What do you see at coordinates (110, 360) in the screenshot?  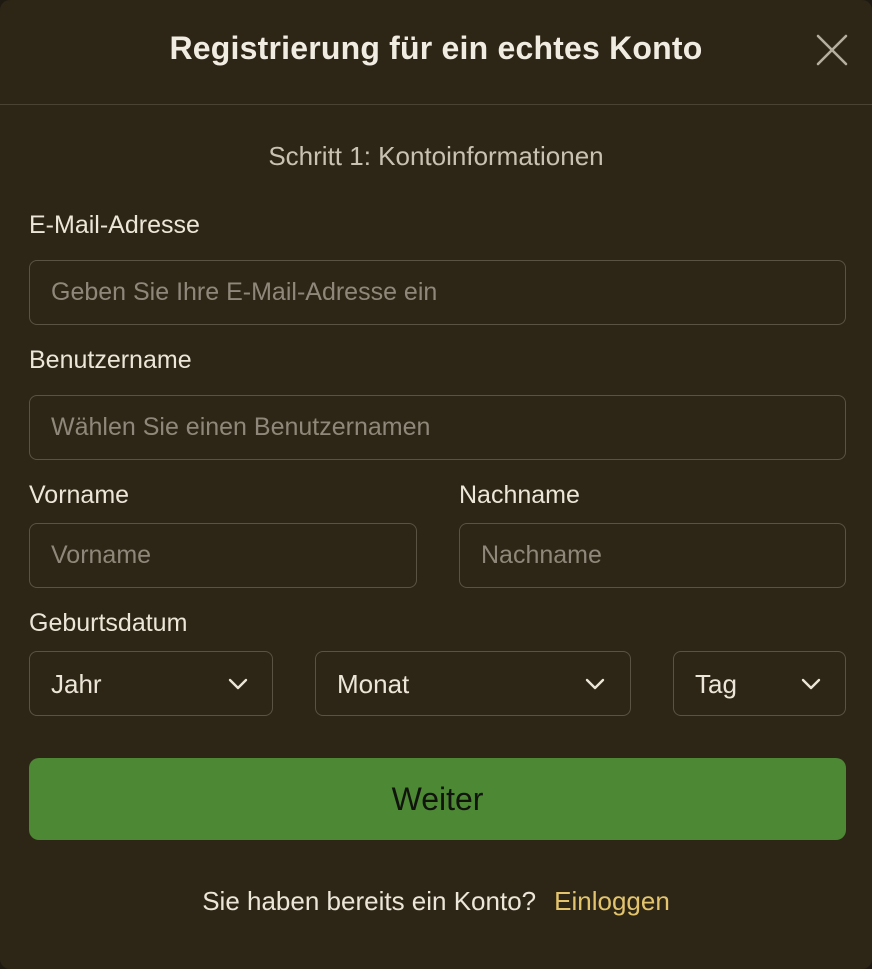 I see `username-label: Benutzername` at bounding box center [110, 360].